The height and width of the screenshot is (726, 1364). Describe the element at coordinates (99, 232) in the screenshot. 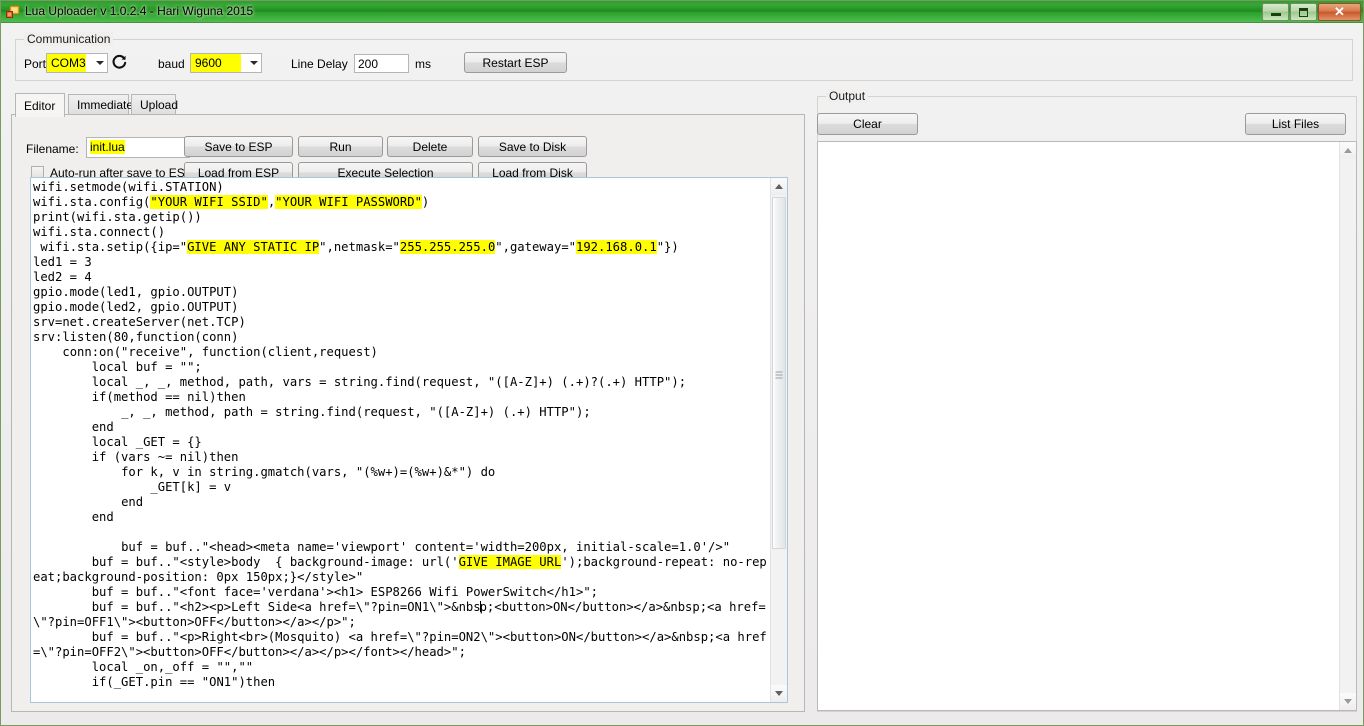

I see `code-text-run: wifi.sta.connect()` at that location.